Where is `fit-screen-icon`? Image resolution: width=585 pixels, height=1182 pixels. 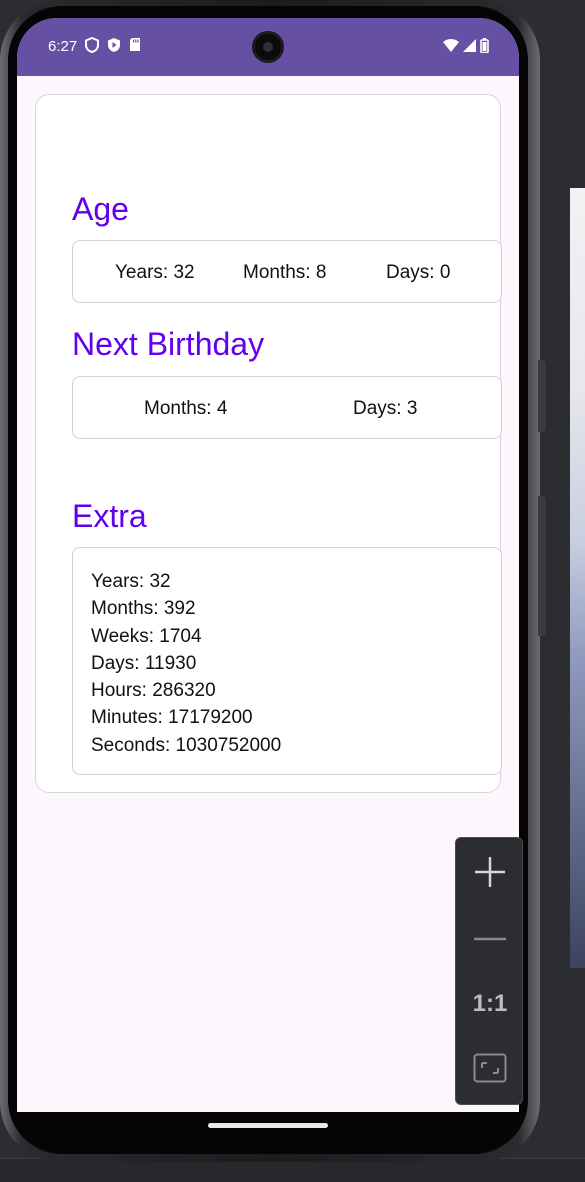 fit-screen-icon is located at coordinates (490, 1070).